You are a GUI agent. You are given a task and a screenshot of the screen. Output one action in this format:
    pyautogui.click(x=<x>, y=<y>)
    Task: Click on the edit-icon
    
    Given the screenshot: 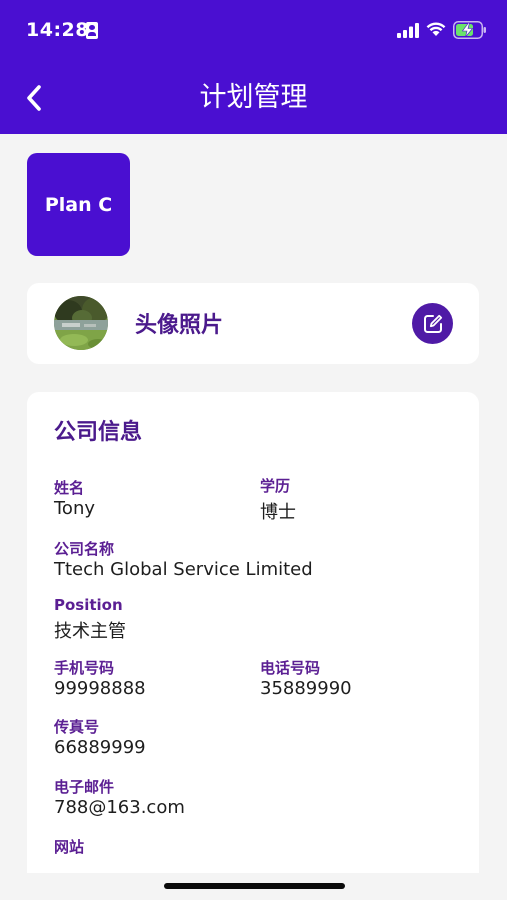 What is the action you would take?
    pyautogui.click(x=432, y=323)
    